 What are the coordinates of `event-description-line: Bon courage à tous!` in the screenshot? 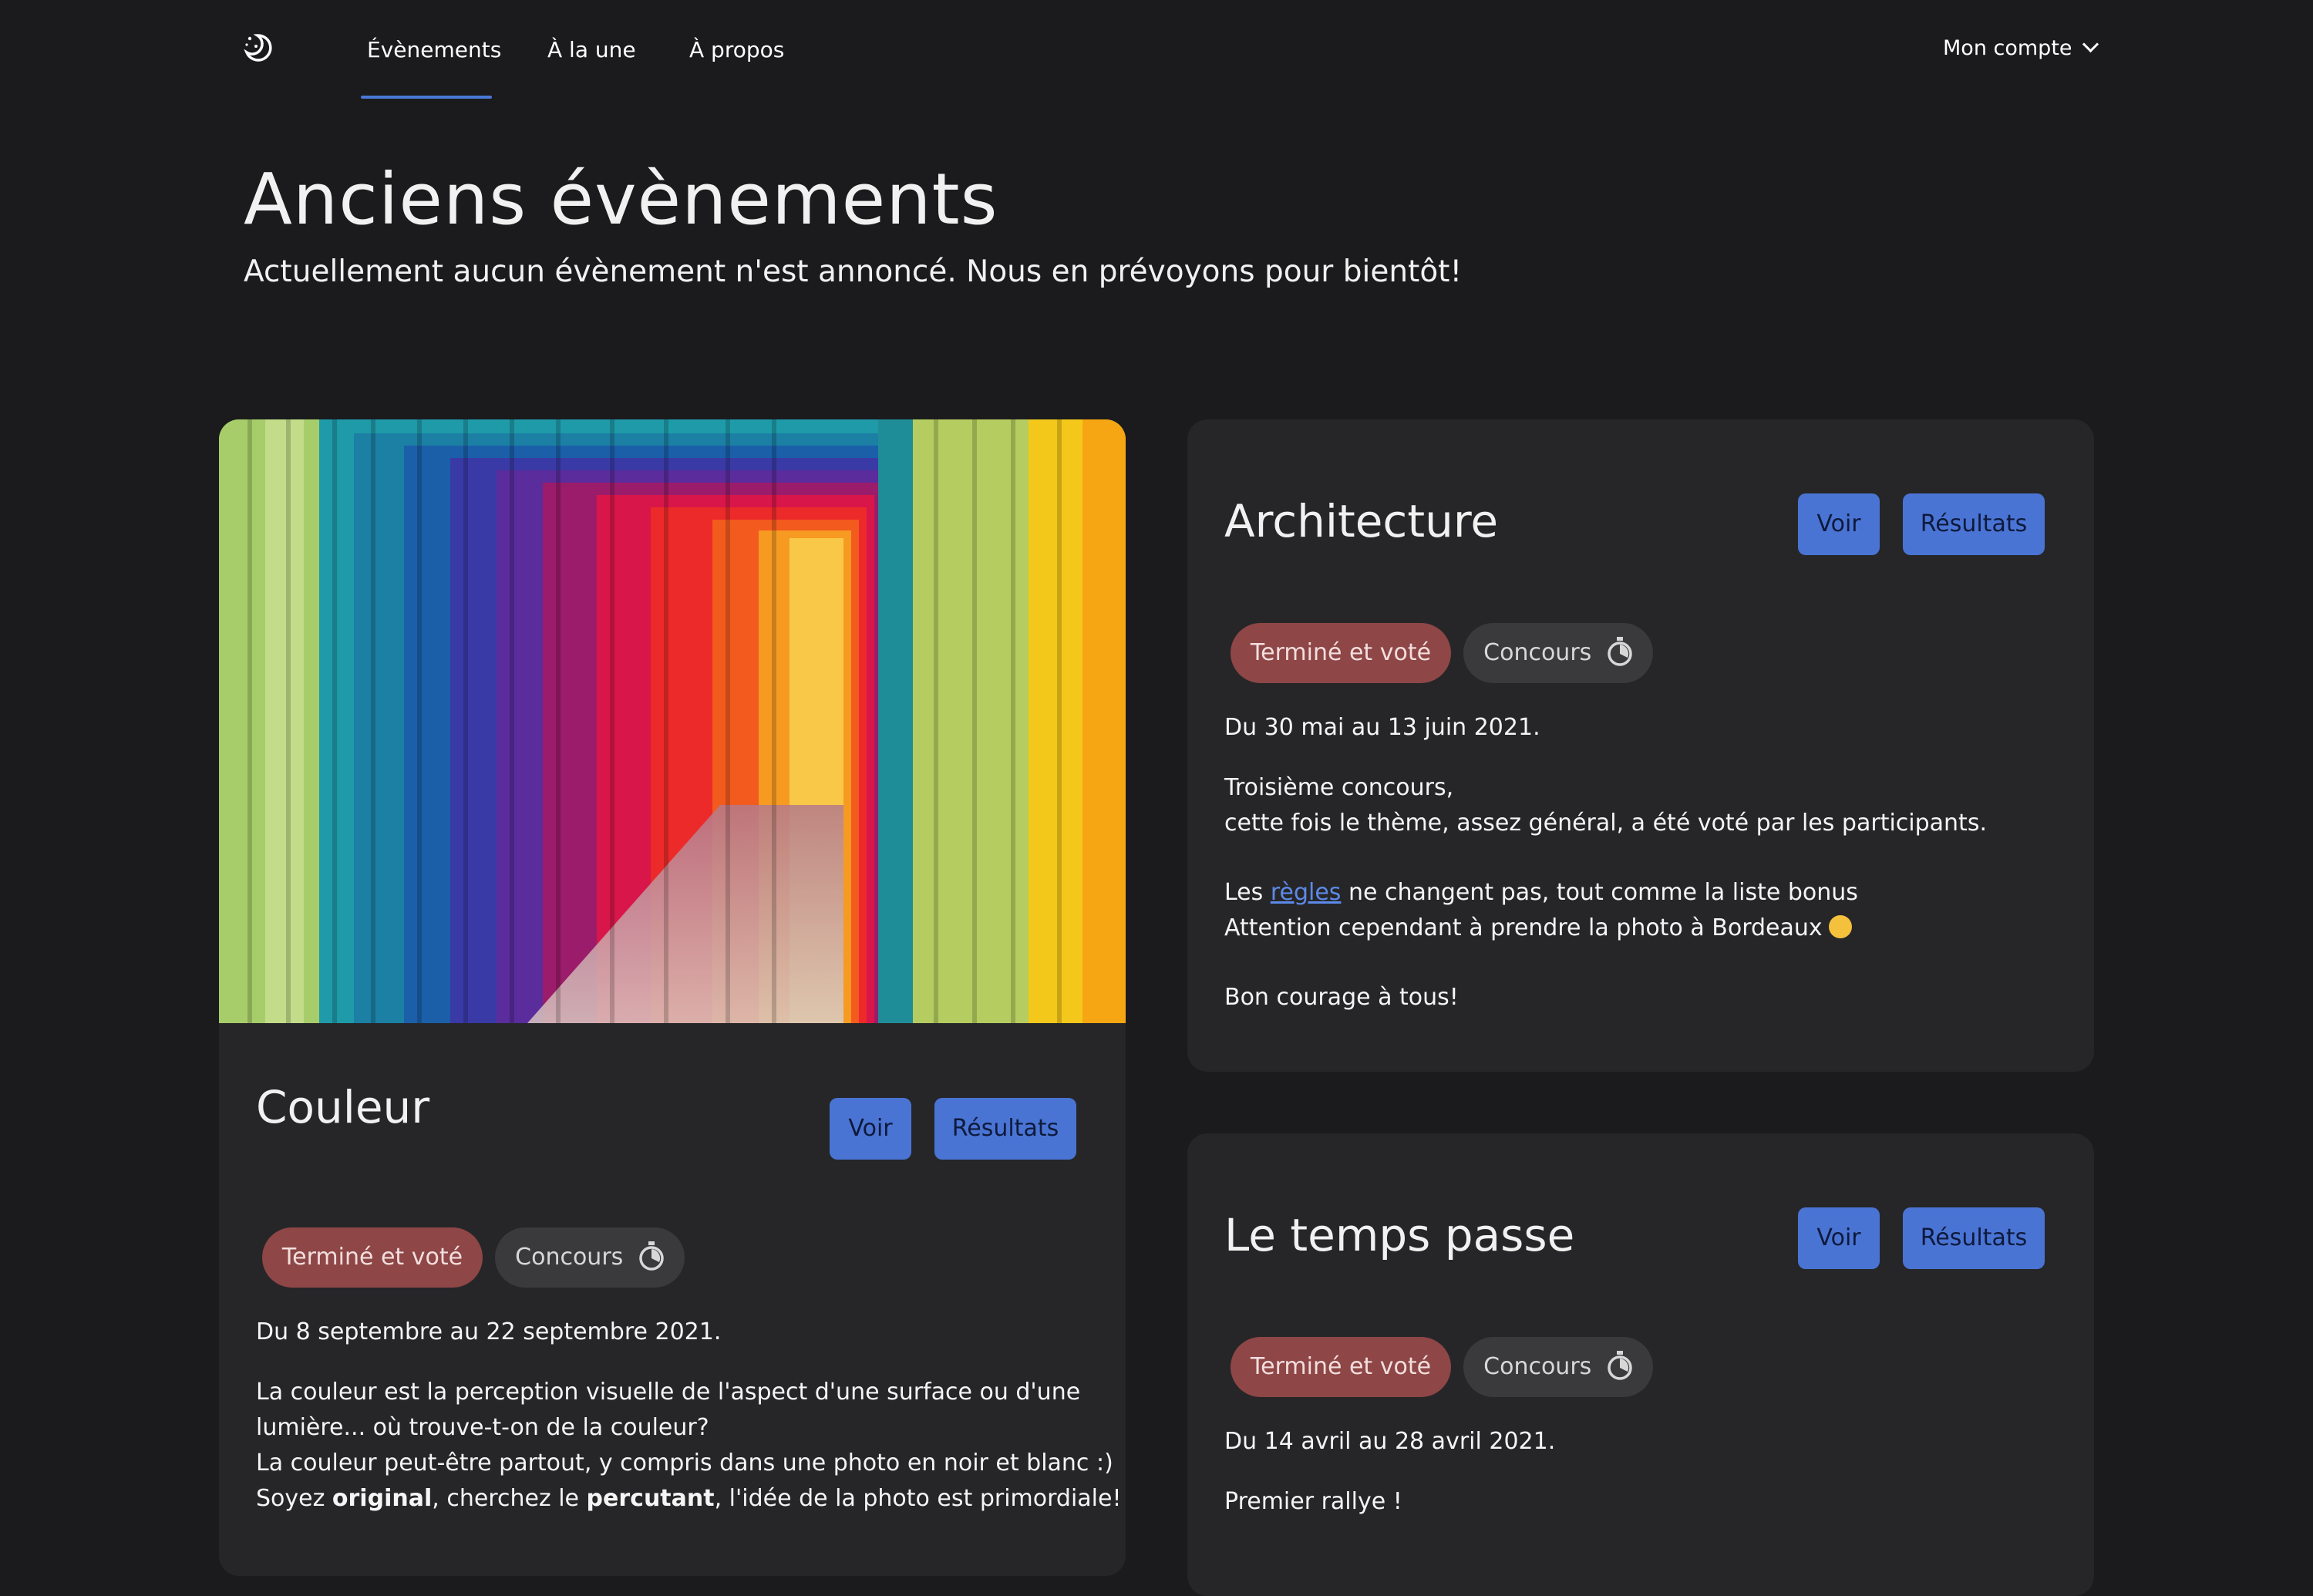 It's located at (1341, 997).